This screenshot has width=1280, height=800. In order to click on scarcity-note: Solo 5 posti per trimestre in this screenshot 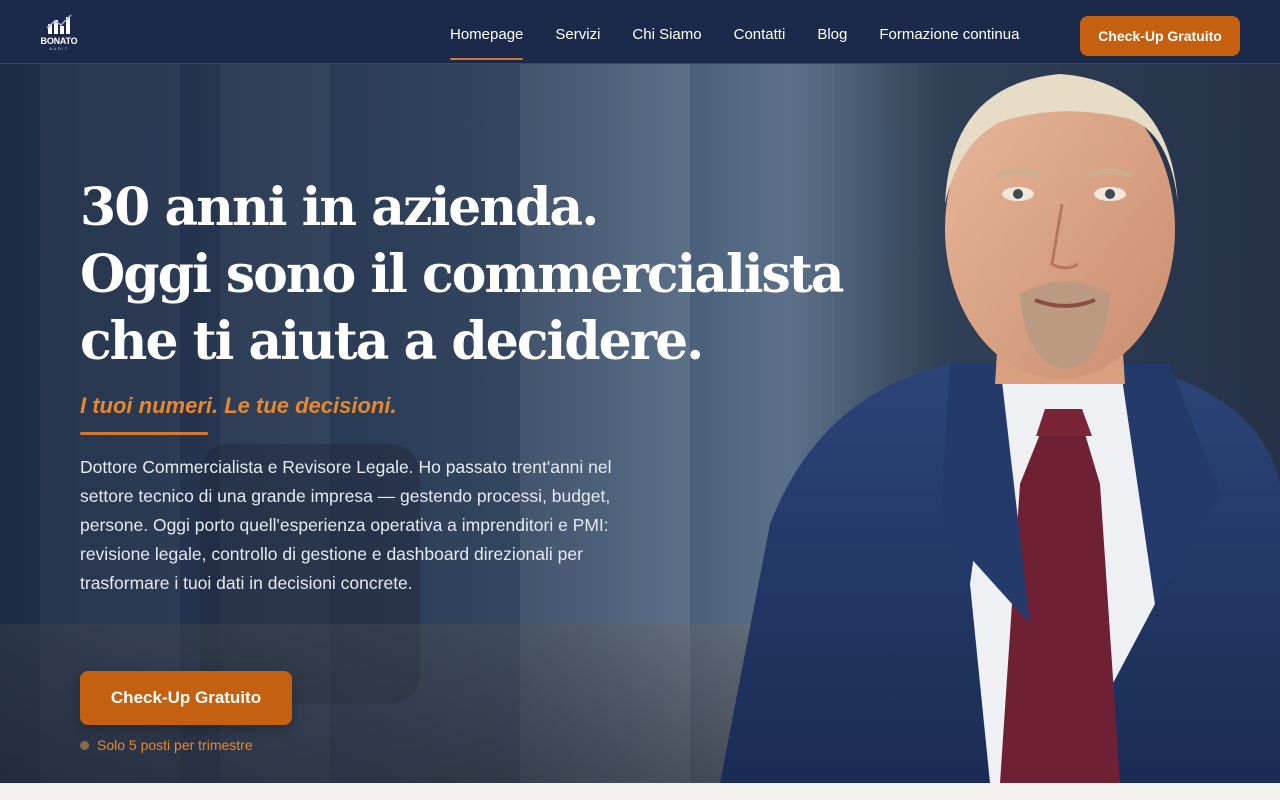, I will do `click(166, 745)`.